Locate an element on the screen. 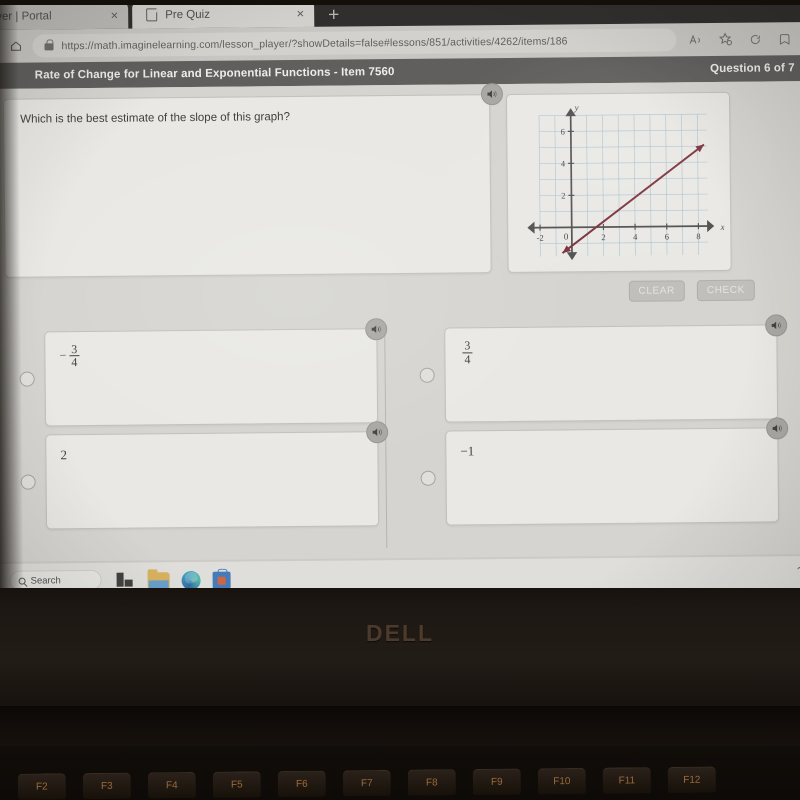 Image resolution: width=800 pixels, height=800 pixels. key-f4: F4 is located at coordinates (171, 785).